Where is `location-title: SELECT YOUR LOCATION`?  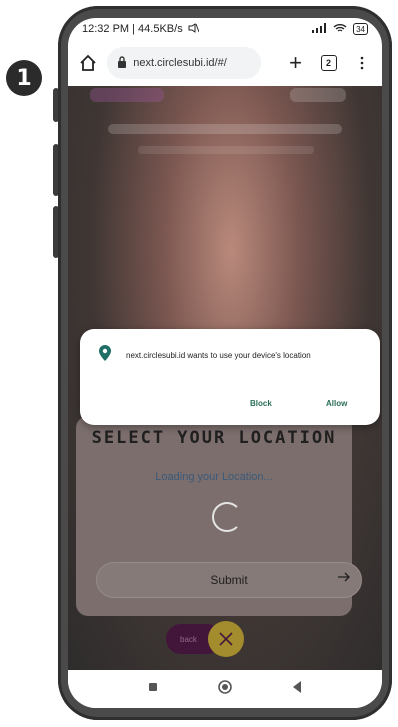
location-title: SELECT YOUR LOCATION is located at coordinates (214, 438).